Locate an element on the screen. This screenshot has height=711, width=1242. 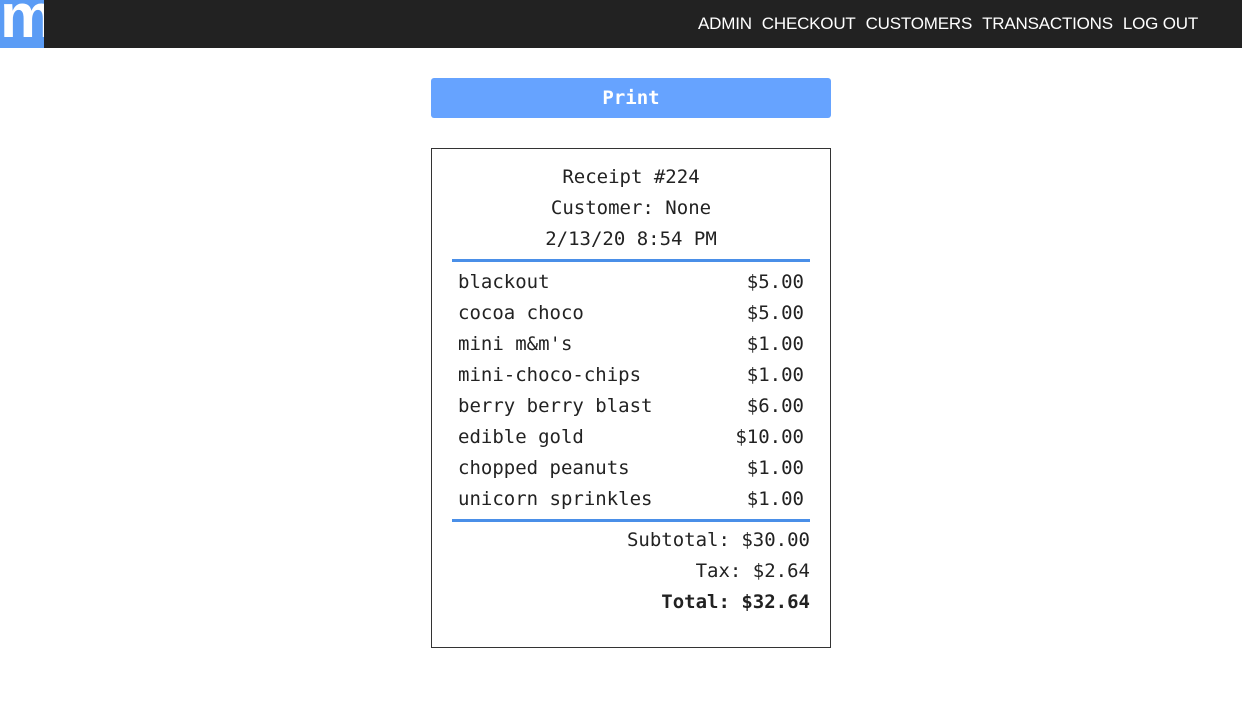
receipt-customer: Customer: None is located at coordinates (631, 208).